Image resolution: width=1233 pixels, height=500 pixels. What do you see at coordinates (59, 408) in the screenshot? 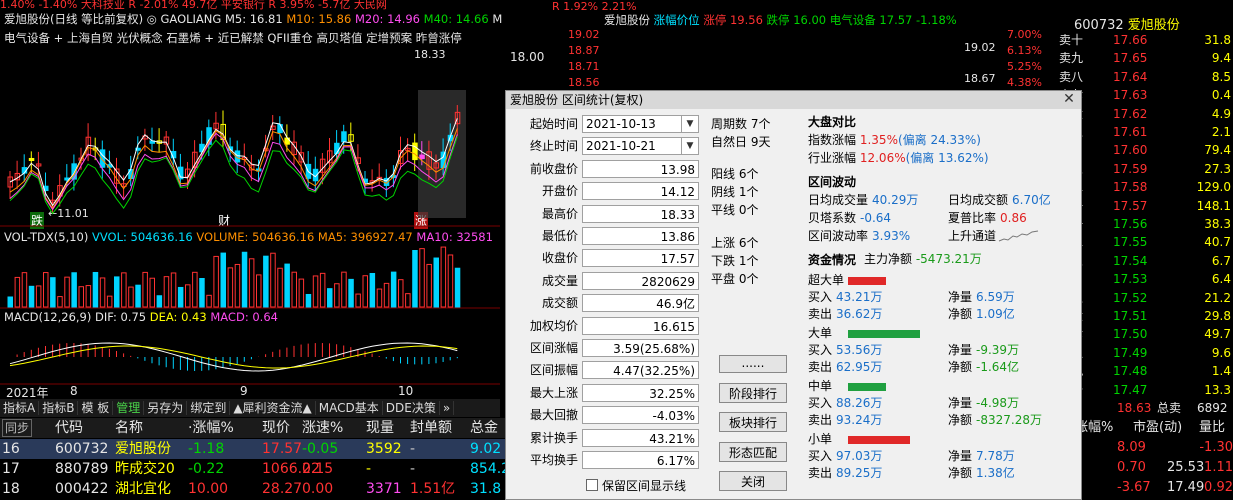
I see `toolbar-tab: 指标B` at bounding box center [59, 408].